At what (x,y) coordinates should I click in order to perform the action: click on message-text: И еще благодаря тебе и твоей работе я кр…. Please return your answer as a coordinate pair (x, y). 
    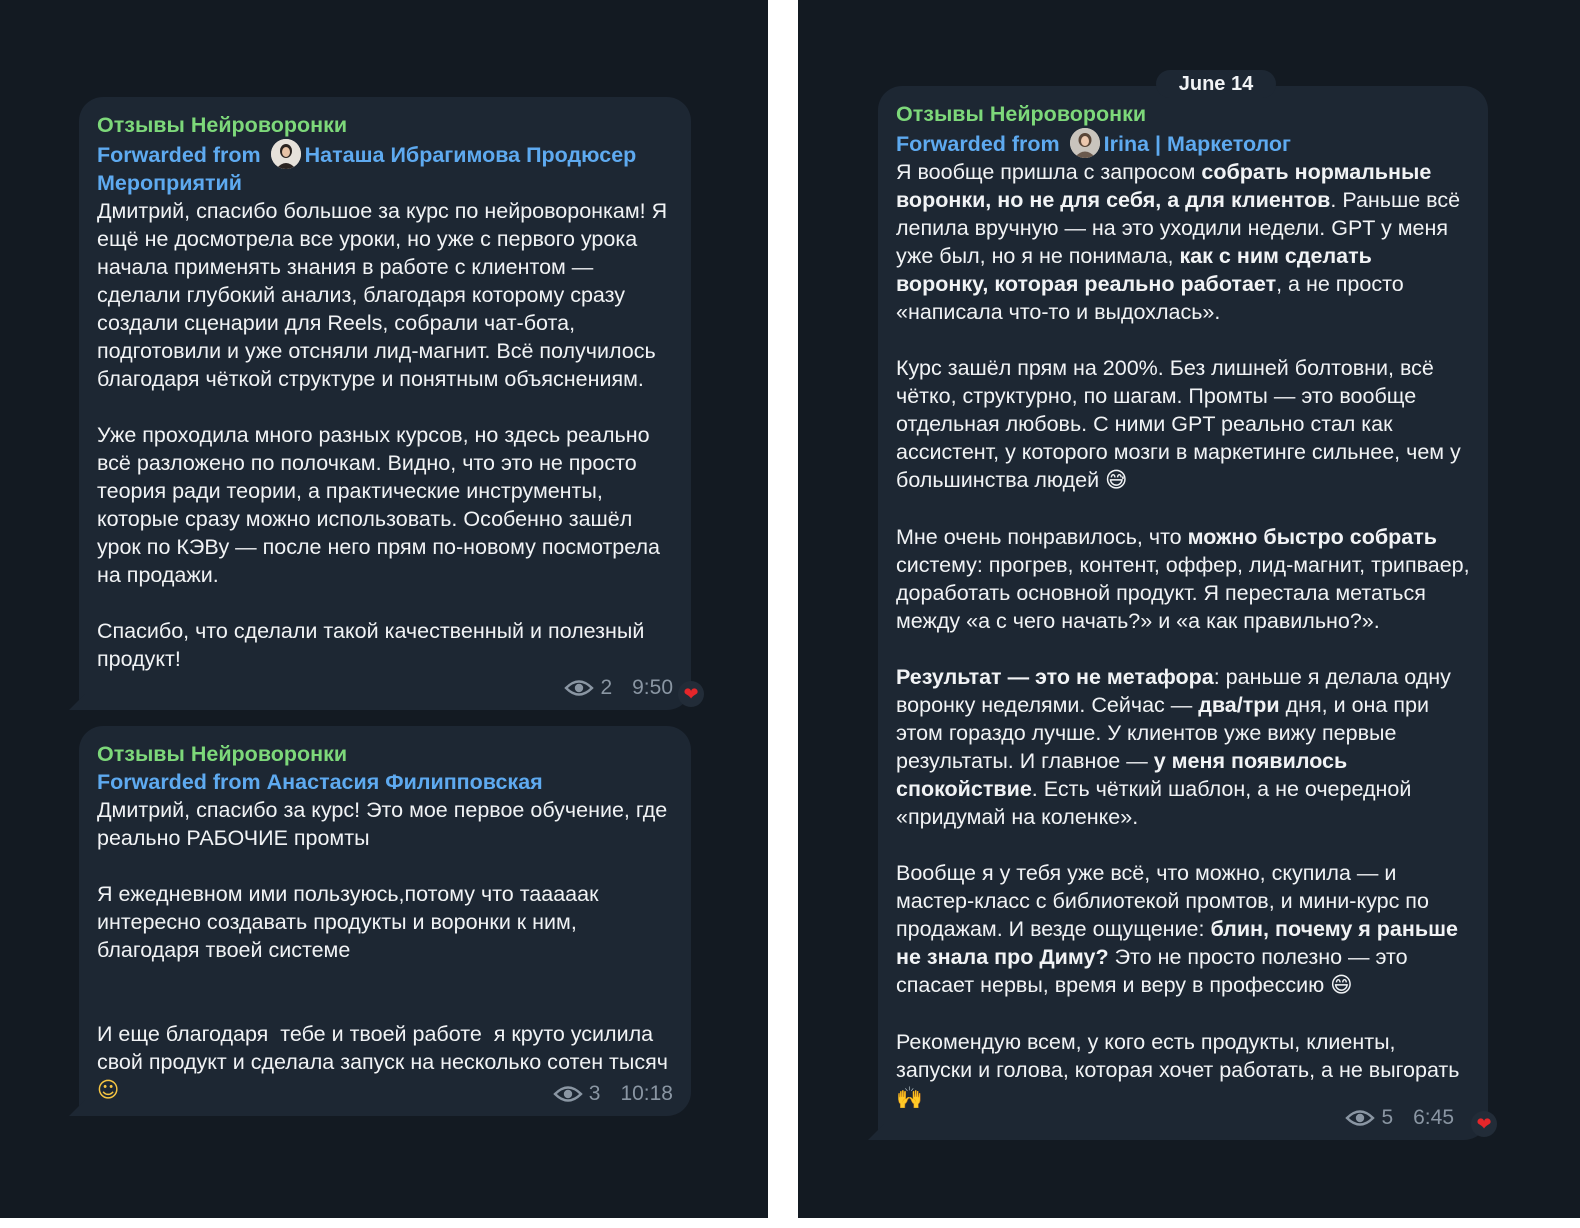
    Looking at the image, I should click on (382, 1048).